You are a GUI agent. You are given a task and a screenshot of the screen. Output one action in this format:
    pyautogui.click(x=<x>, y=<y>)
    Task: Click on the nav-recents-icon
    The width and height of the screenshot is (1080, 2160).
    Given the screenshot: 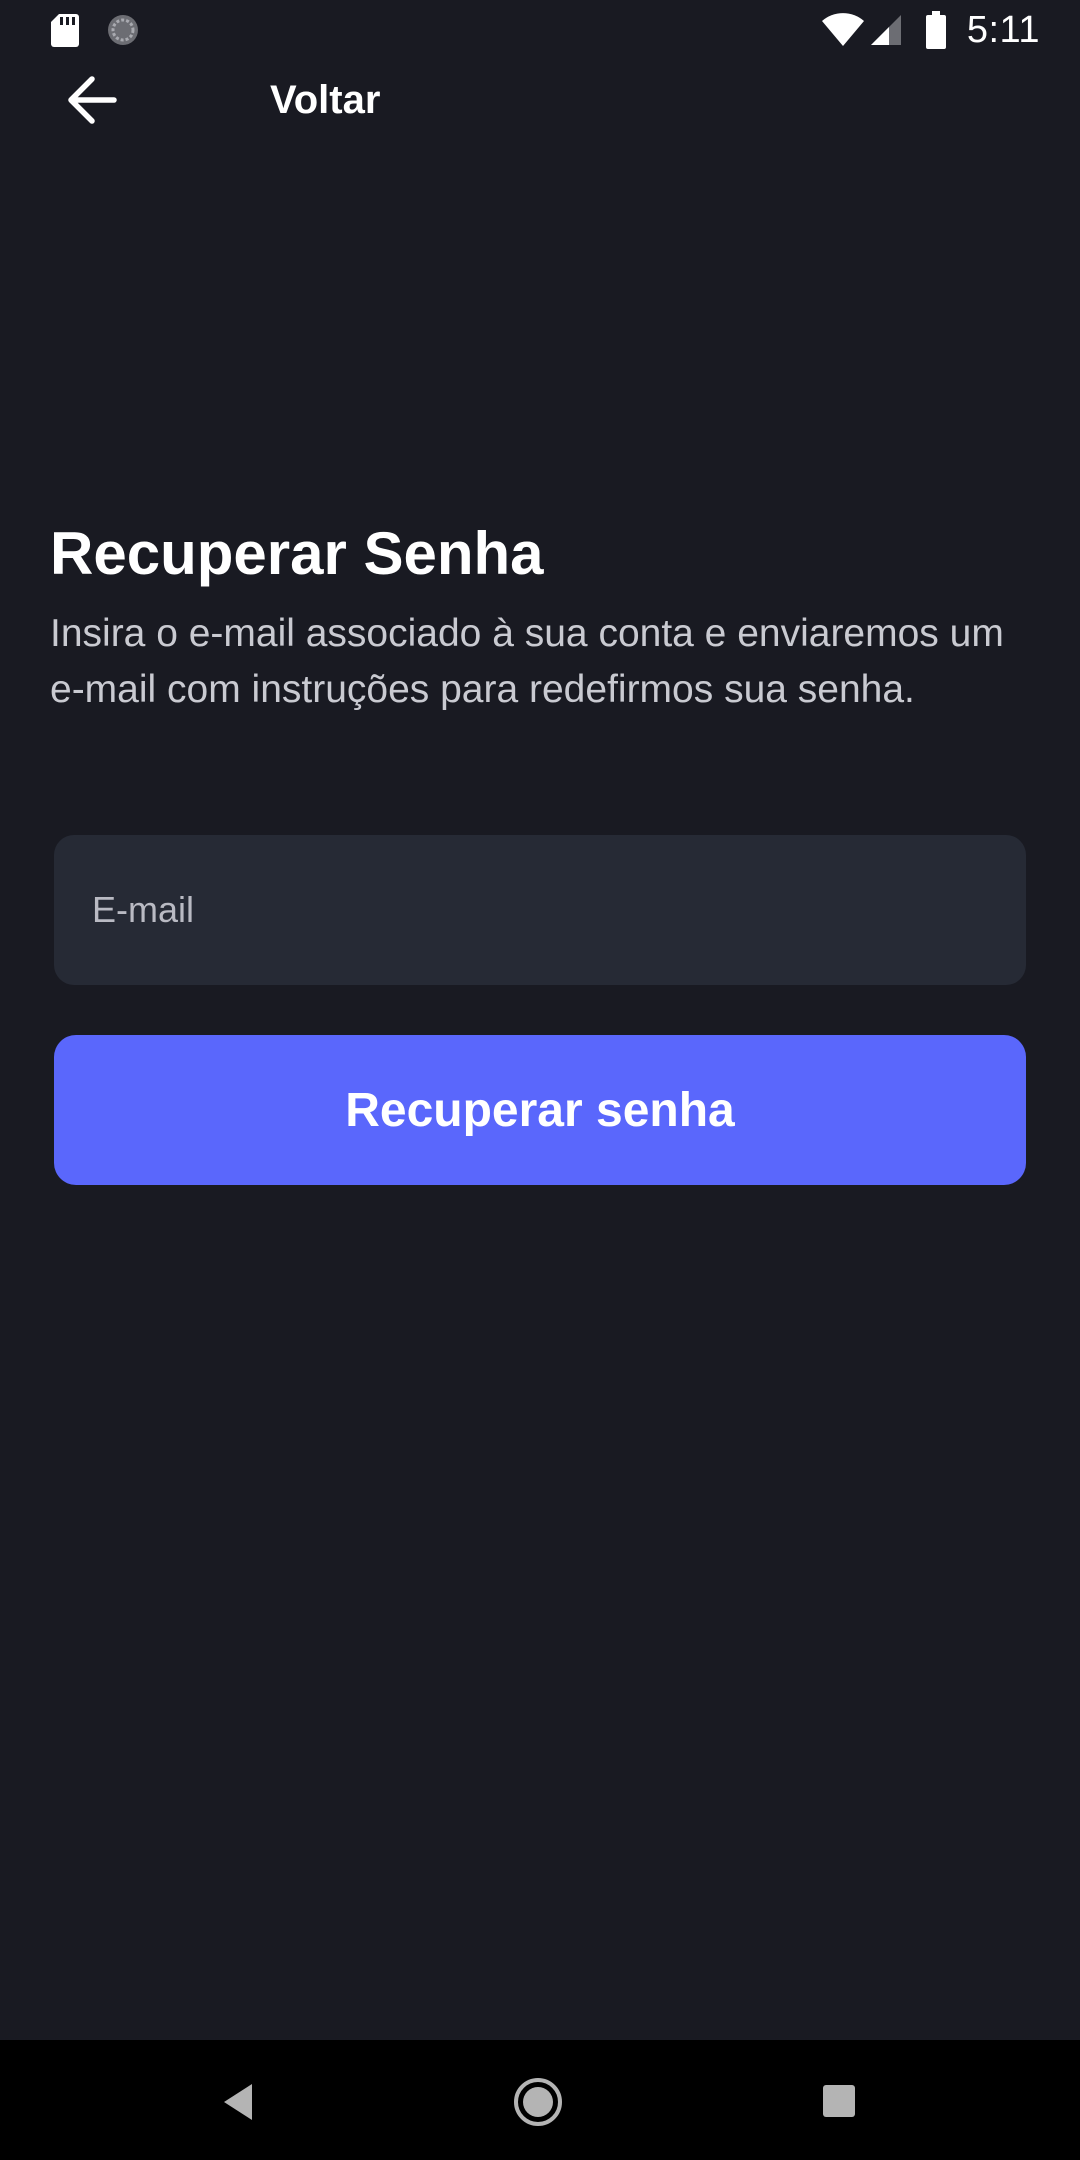 What is the action you would take?
    pyautogui.click(x=839, y=2101)
    